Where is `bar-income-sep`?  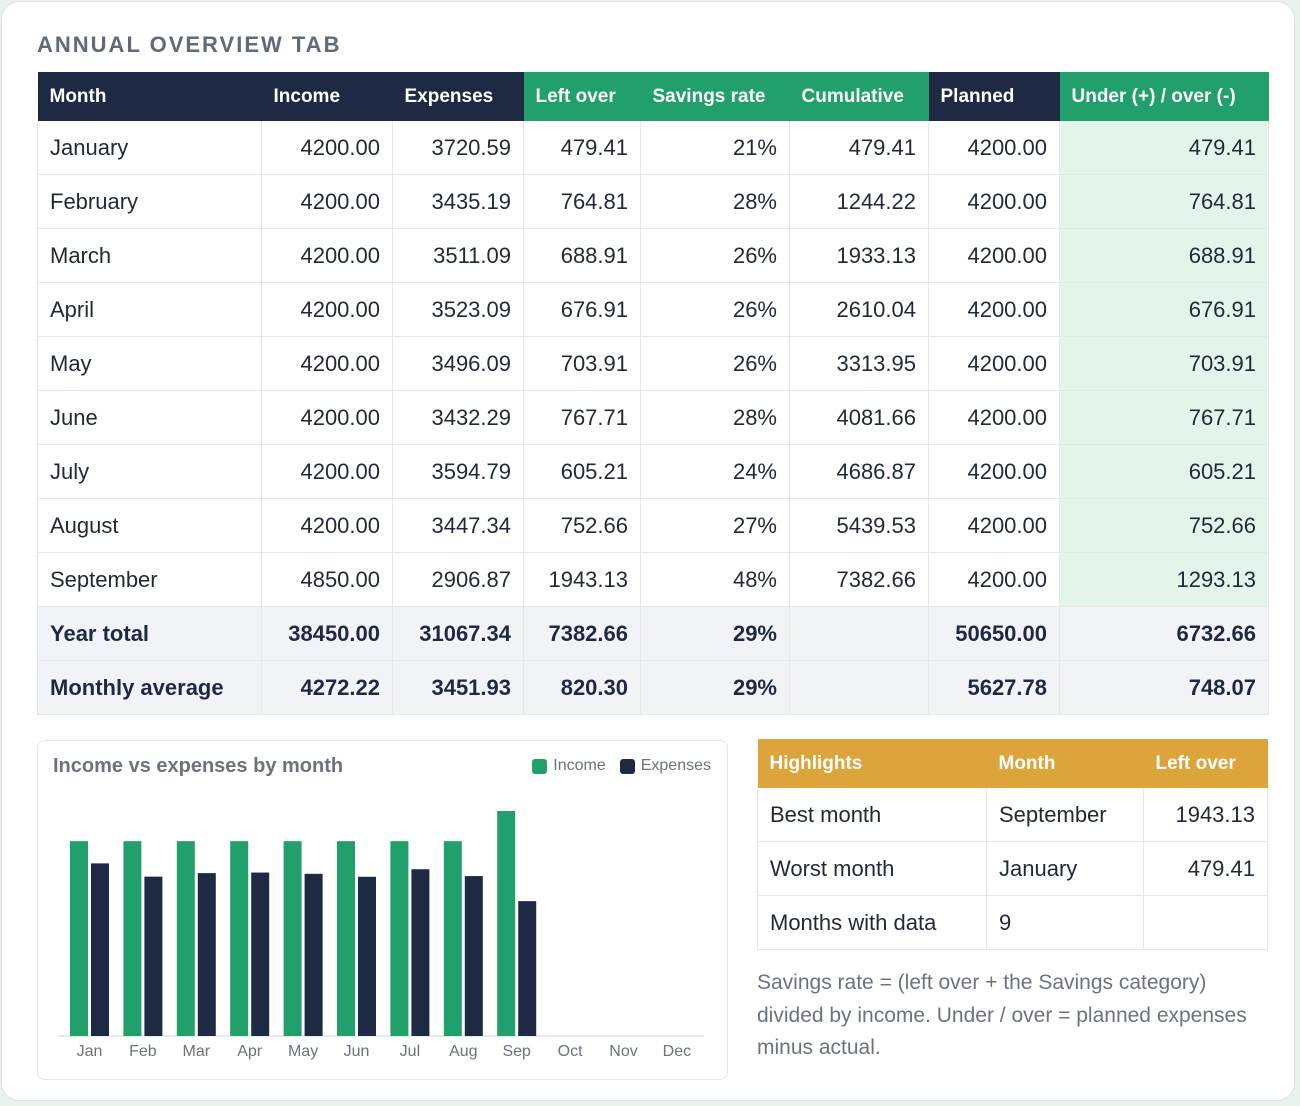 bar-income-sep is located at coordinates (506, 923).